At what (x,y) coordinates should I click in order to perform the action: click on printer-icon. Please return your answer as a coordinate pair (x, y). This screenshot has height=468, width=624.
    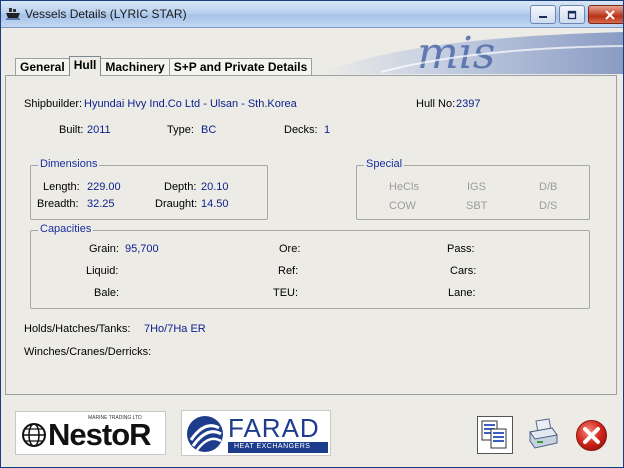
    Looking at the image, I should click on (543, 433).